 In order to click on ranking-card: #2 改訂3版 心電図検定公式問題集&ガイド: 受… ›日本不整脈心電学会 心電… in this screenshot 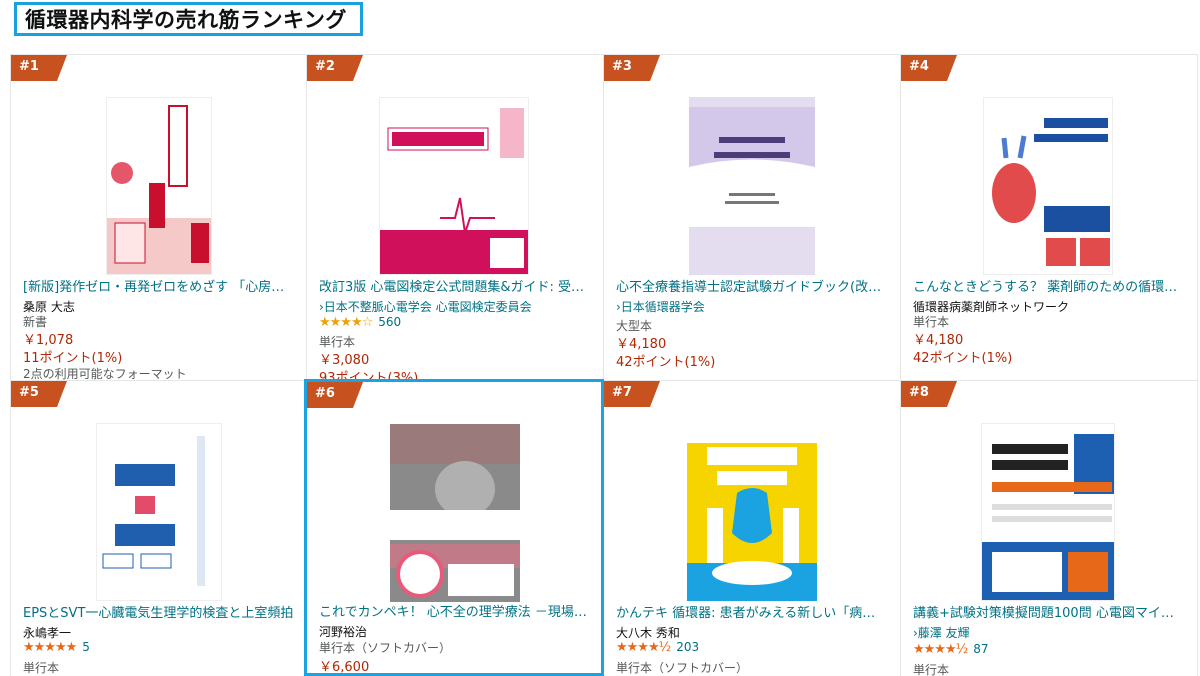, I will do `click(455, 217)`.